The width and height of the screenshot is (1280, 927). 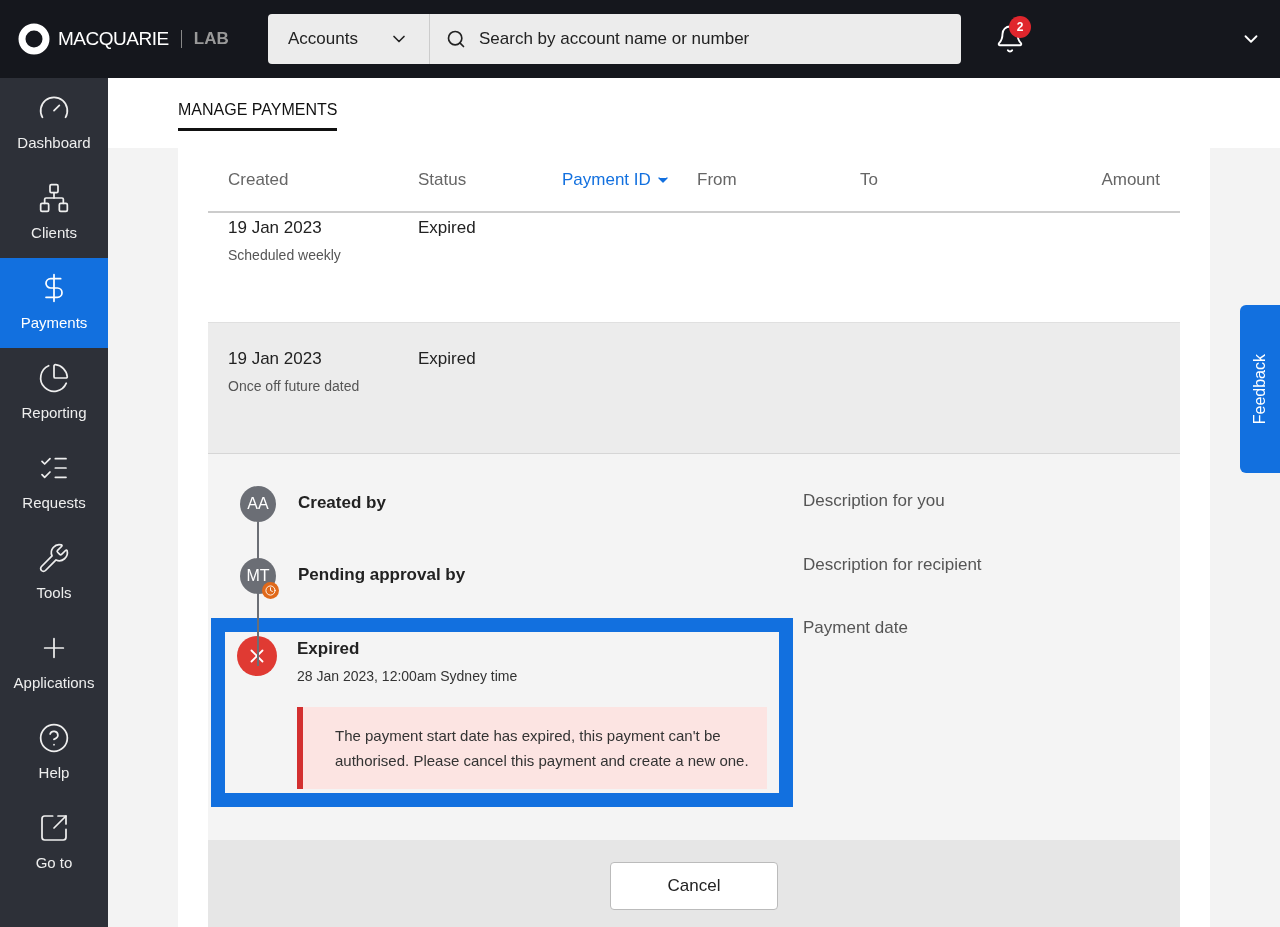 What do you see at coordinates (54, 123) in the screenshot?
I see `sidebar-item: Dashboard` at bounding box center [54, 123].